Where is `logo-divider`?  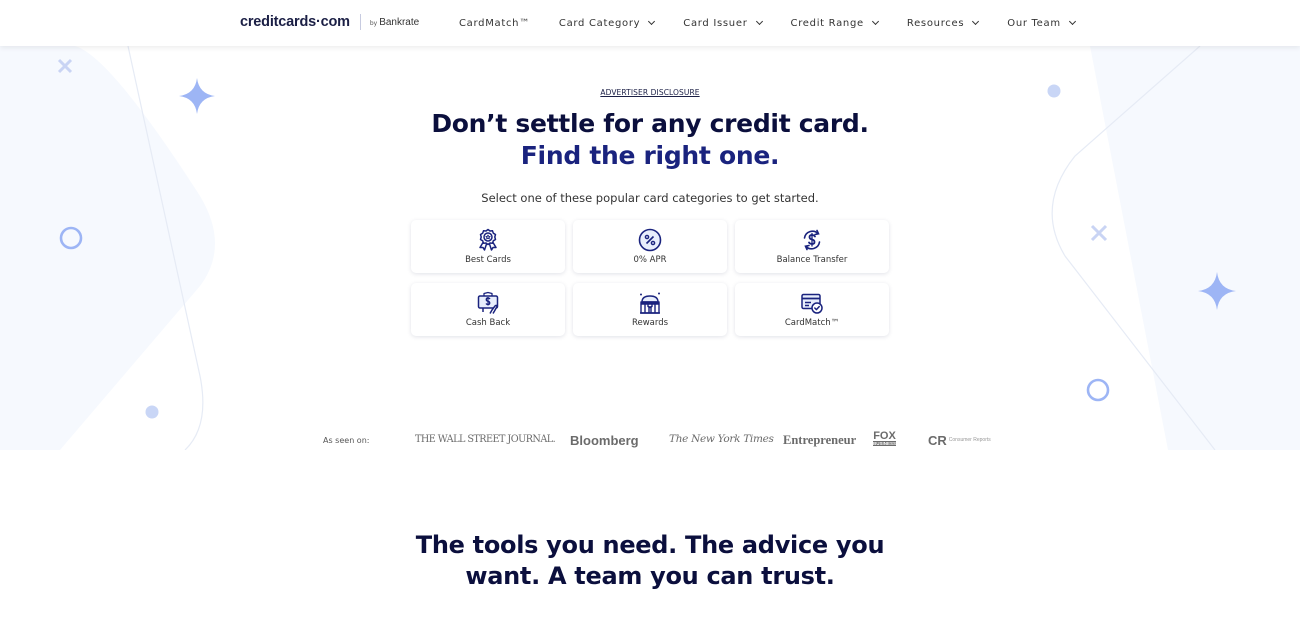 logo-divider is located at coordinates (360, 22).